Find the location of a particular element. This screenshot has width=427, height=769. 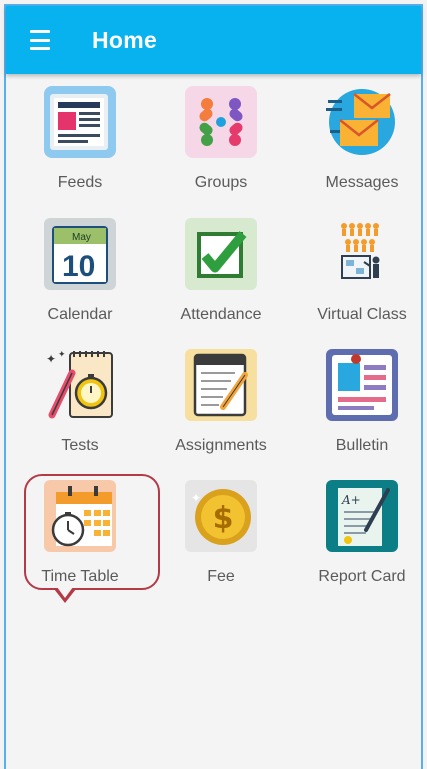

feeds-icon is located at coordinates (80, 122).